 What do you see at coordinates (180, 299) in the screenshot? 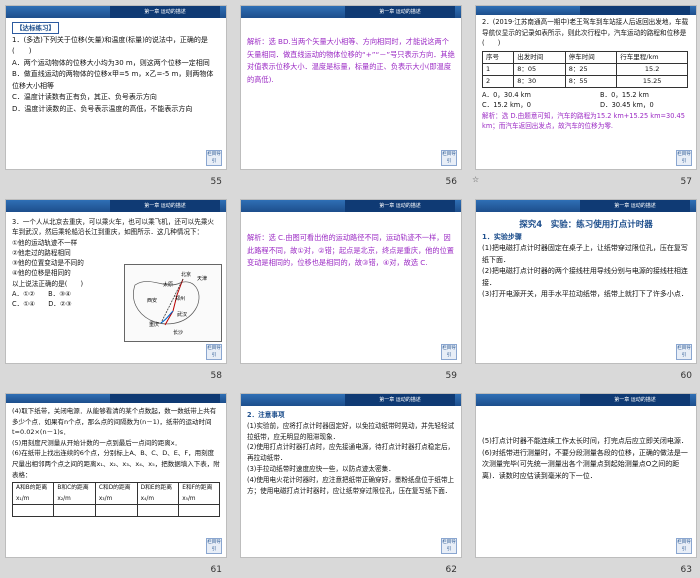
I see `map-label: 郑州` at bounding box center [180, 299].